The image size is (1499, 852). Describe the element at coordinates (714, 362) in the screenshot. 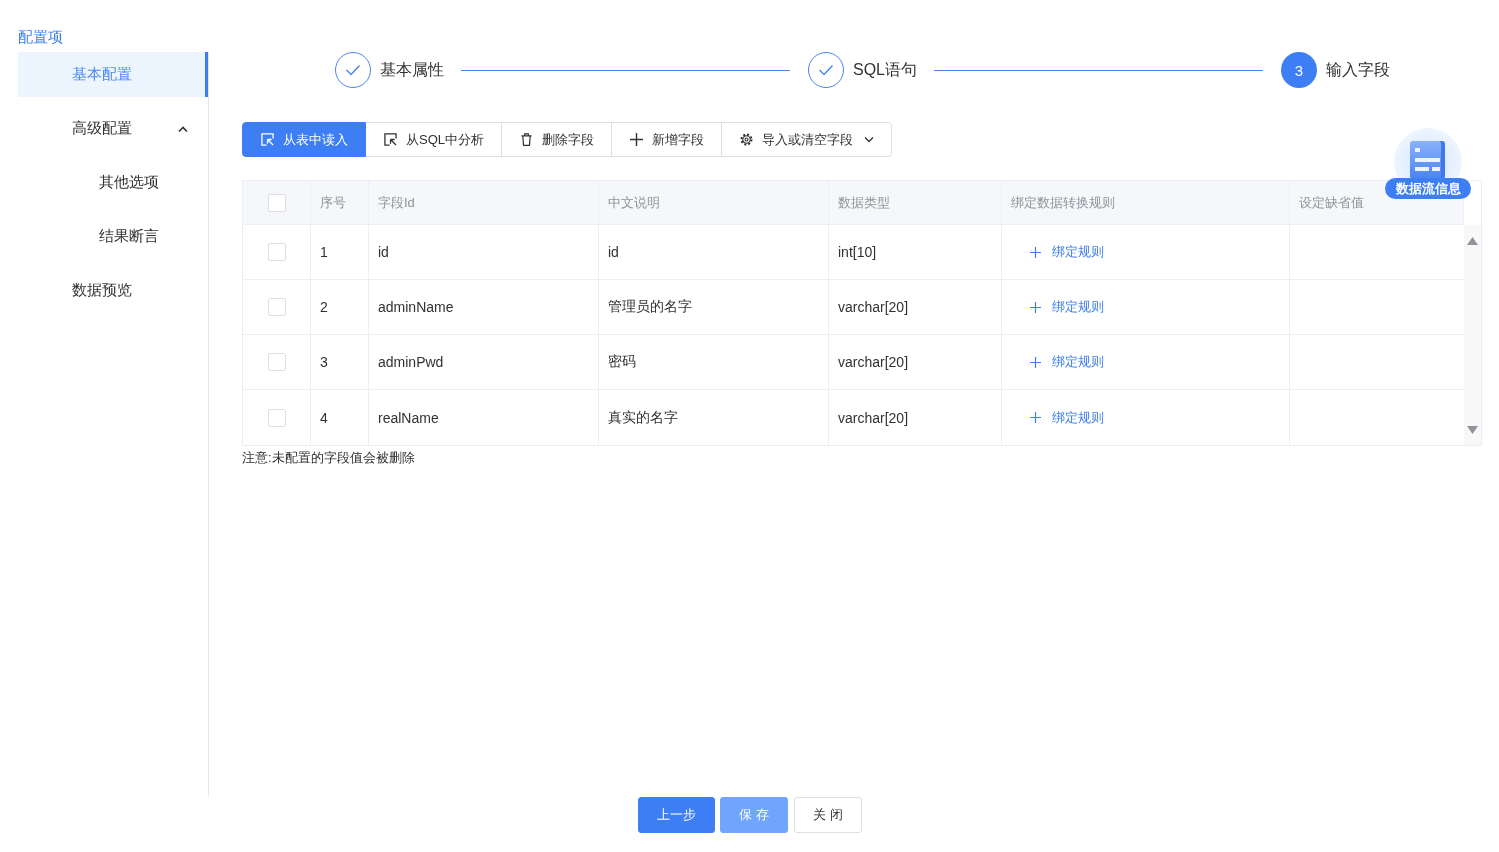

I see `table-cell: 密码` at that location.